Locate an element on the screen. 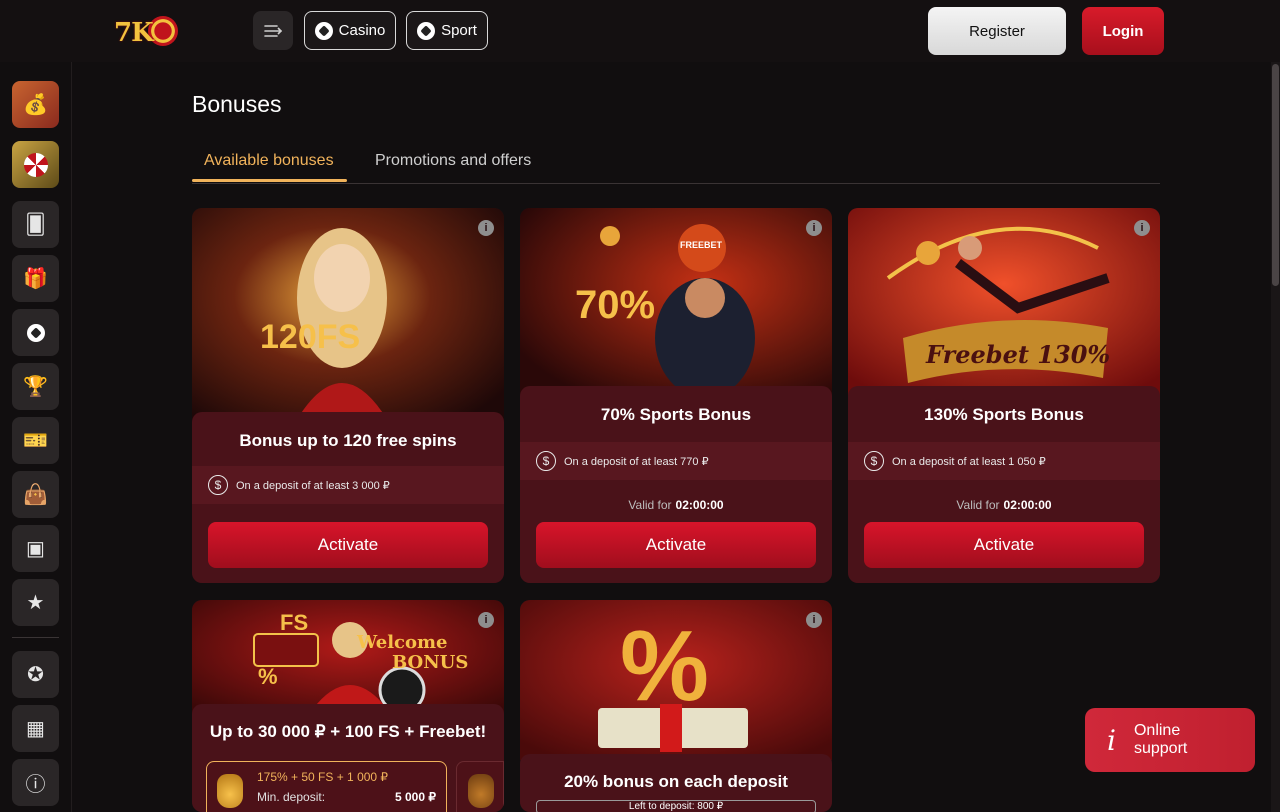  online-support-button: i Online support is located at coordinates (1170, 740).